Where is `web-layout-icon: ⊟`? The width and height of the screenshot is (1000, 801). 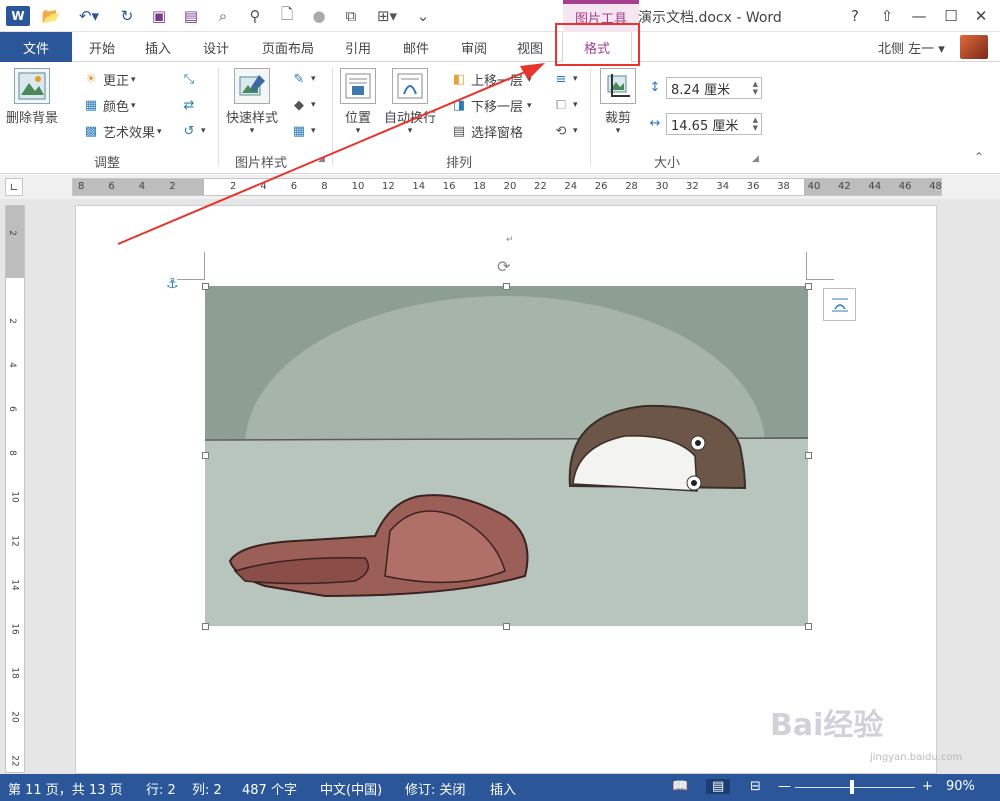
web-layout-icon: ⊟ is located at coordinates (755, 786).